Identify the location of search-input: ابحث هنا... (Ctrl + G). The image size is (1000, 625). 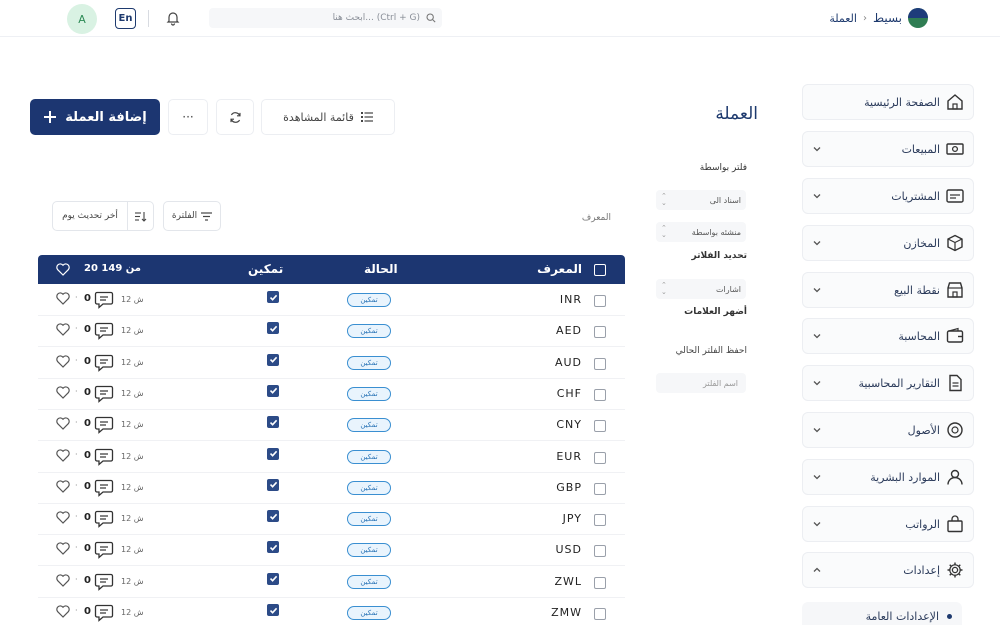
(325, 18).